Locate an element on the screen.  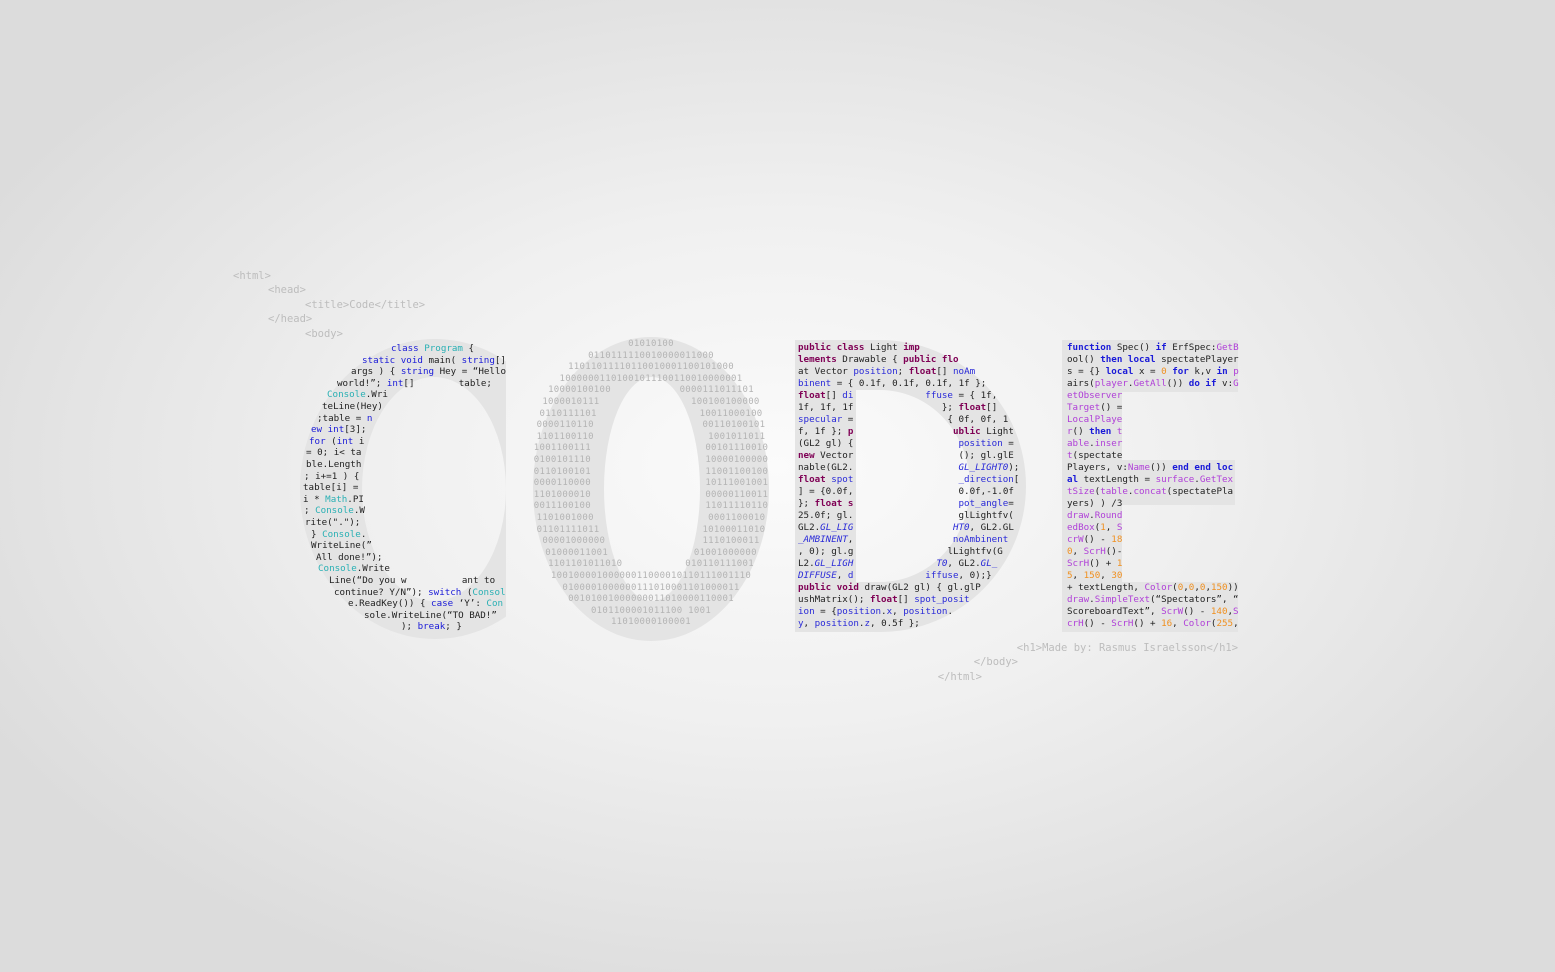
code-line: } Console. is located at coordinates (339, 534).